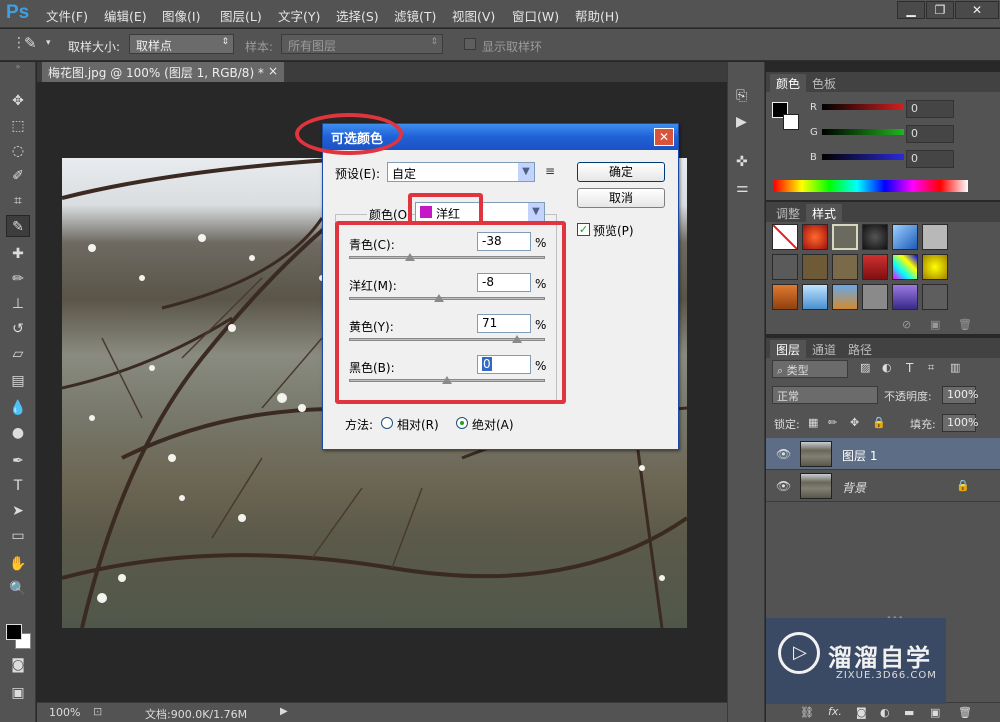  I want to click on fx-icon: fx., so click(835, 711).